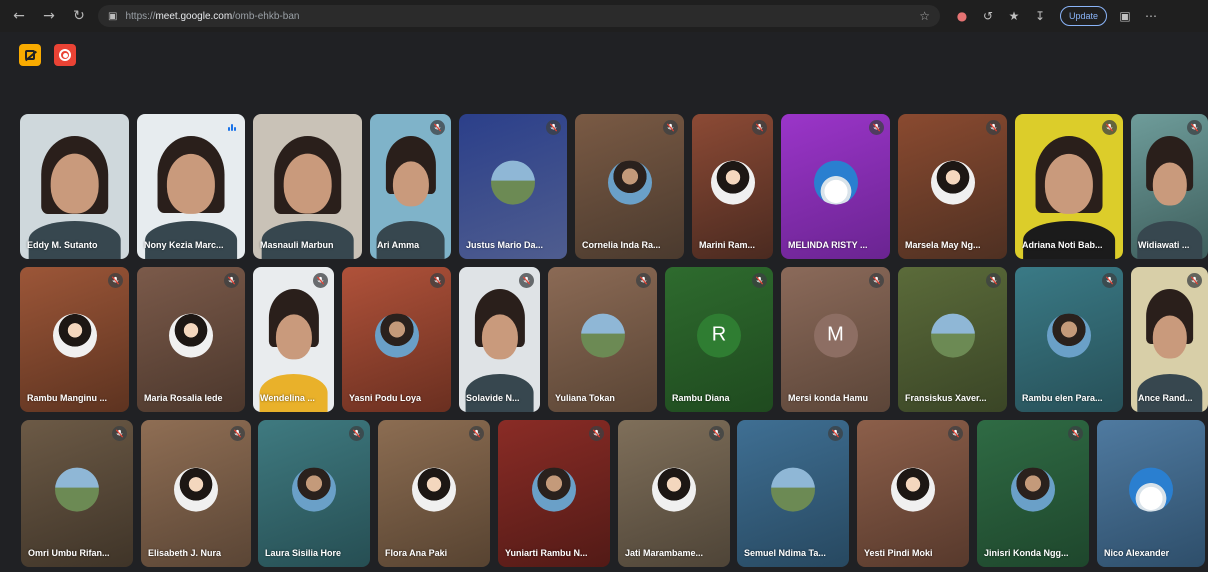 The height and width of the screenshot is (572, 1208). What do you see at coordinates (196, 493) in the screenshot?
I see `participant-tile: Elisabeth J. Nura` at bounding box center [196, 493].